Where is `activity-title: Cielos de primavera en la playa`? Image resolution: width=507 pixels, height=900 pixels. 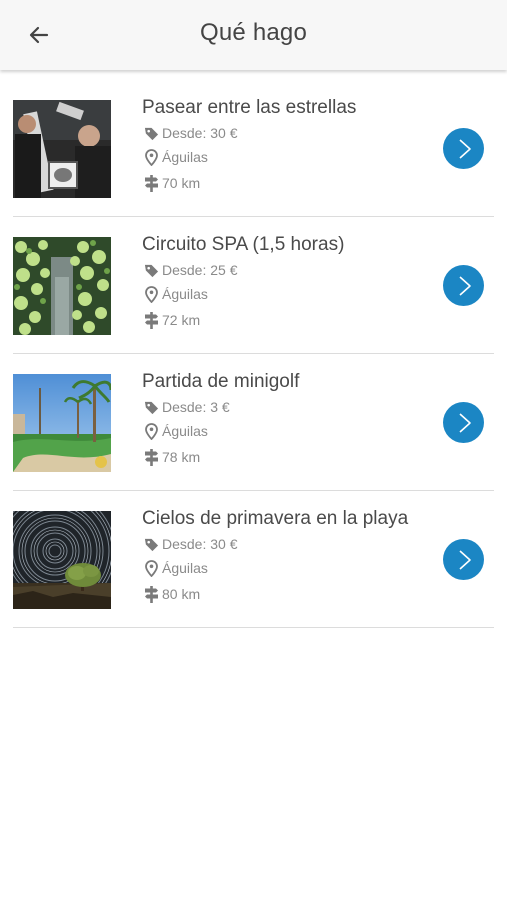
activity-title: Cielos de primavera en la playa is located at coordinates (275, 518).